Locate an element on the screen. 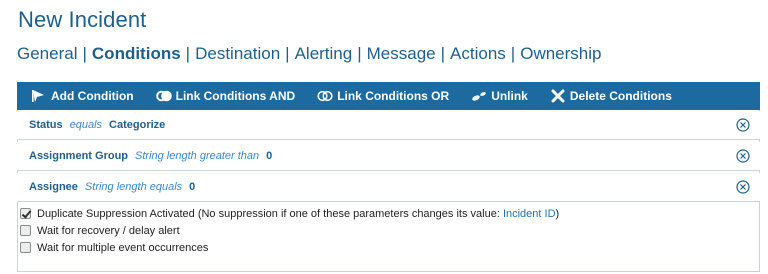  delete-conditions-button: Delete Conditions is located at coordinates (611, 96).